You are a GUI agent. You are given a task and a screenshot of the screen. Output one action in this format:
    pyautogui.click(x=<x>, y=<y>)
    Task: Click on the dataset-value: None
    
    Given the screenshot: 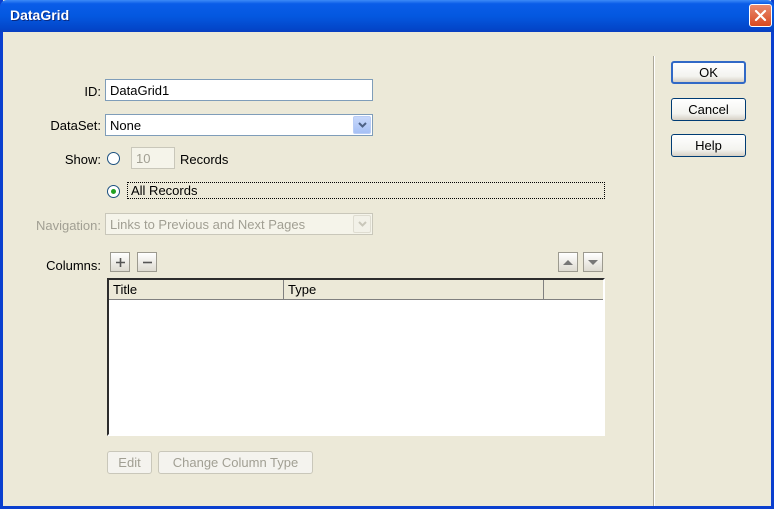 What is the action you would take?
    pyautogui.click(x=126, y=125)
    